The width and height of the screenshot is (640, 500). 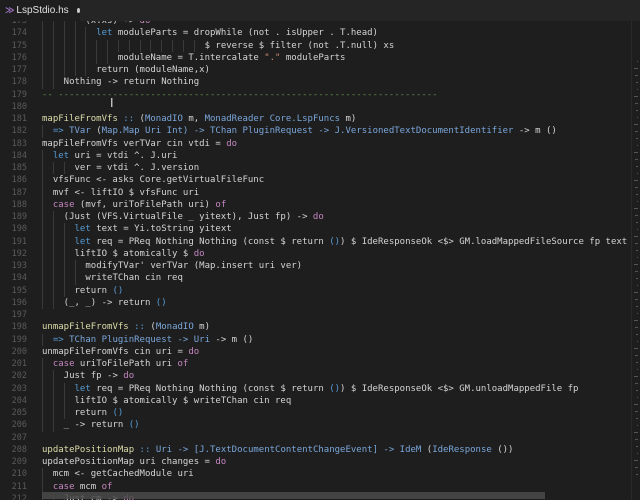 What do you see at coordinates (129, 462) in the screenshot?
I see `code-token: updatePositionMap uri changes =` at bounding box center [129, 462].